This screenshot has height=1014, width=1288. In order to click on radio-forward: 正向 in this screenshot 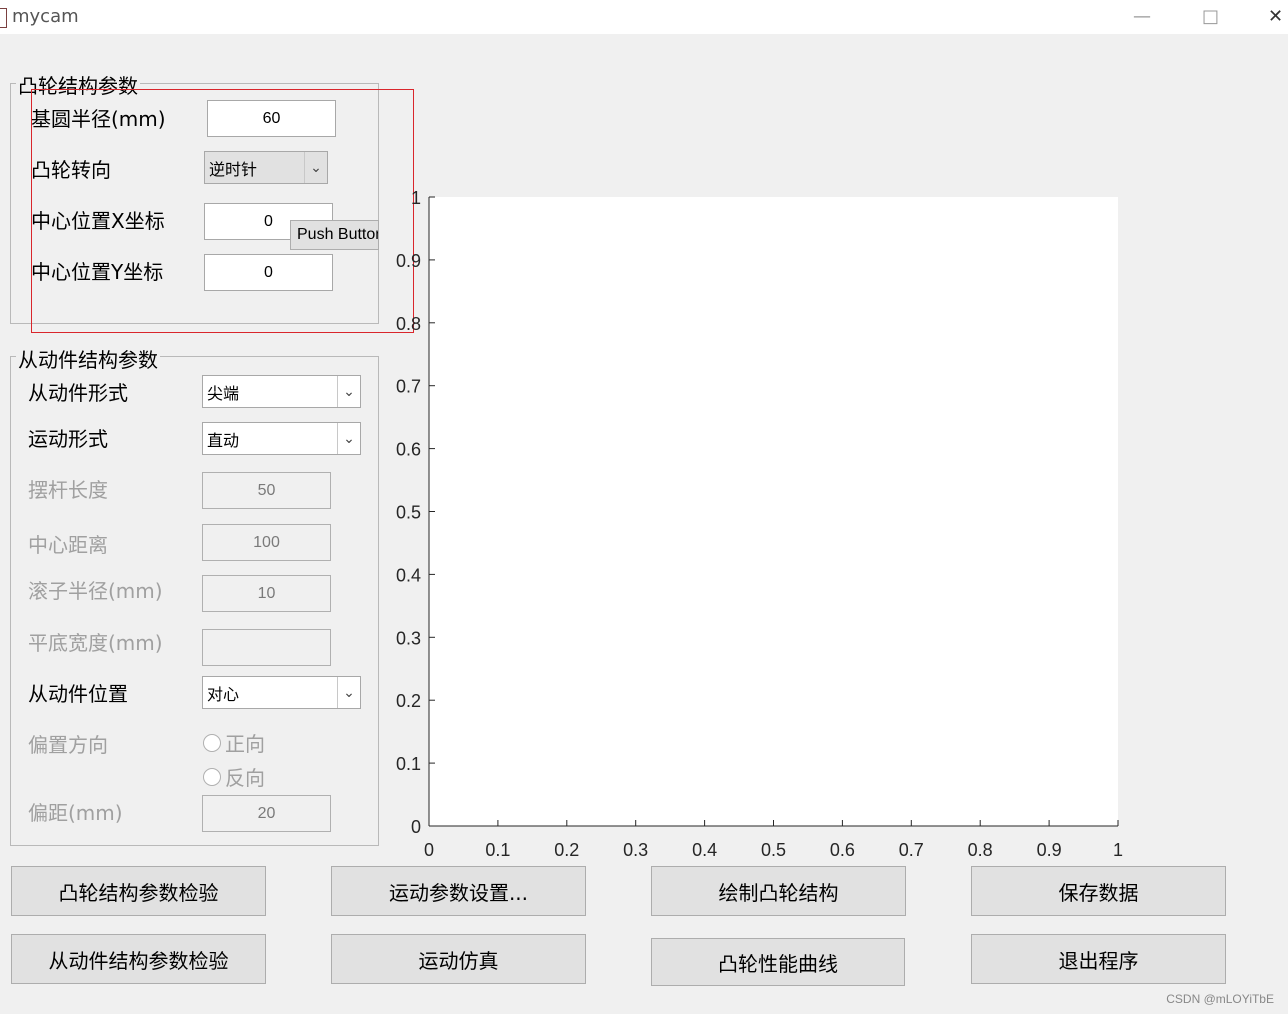, I will do `click(234, 742)`.